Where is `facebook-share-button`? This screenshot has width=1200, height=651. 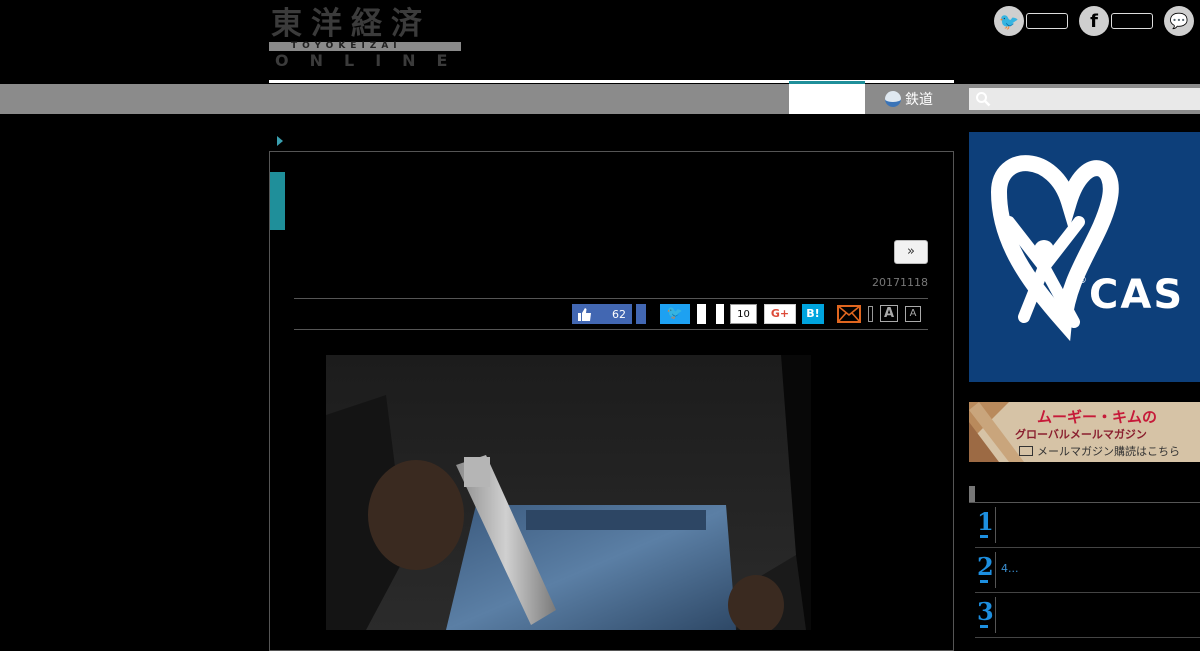 facebook-share-button is located at coordinates (641, 314).